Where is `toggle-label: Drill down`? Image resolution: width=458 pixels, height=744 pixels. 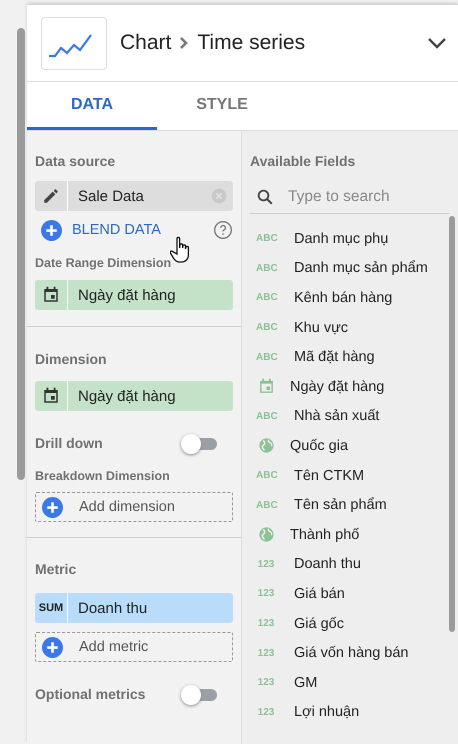
toggle-label: Drill down is located at coordinates (69, 443).